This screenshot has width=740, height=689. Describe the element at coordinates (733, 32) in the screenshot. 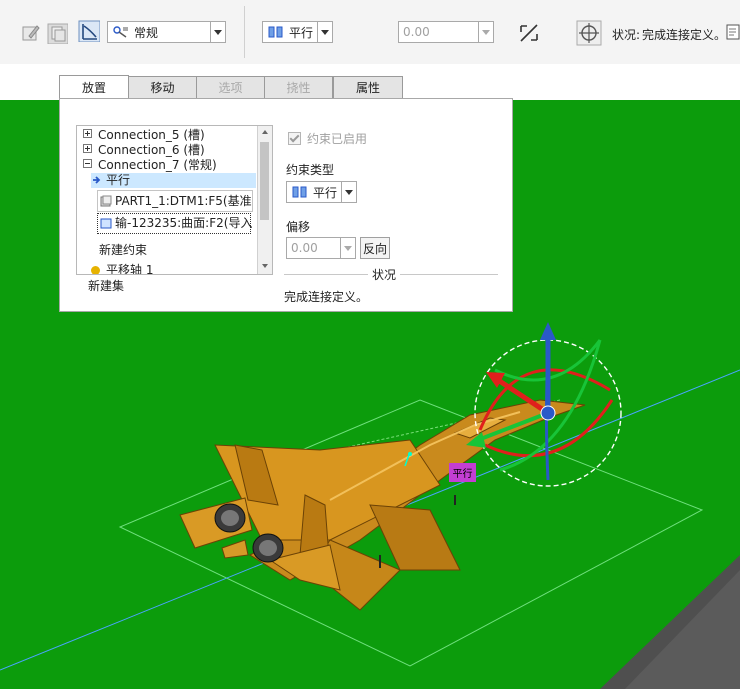

I see `document-icon` at that location.